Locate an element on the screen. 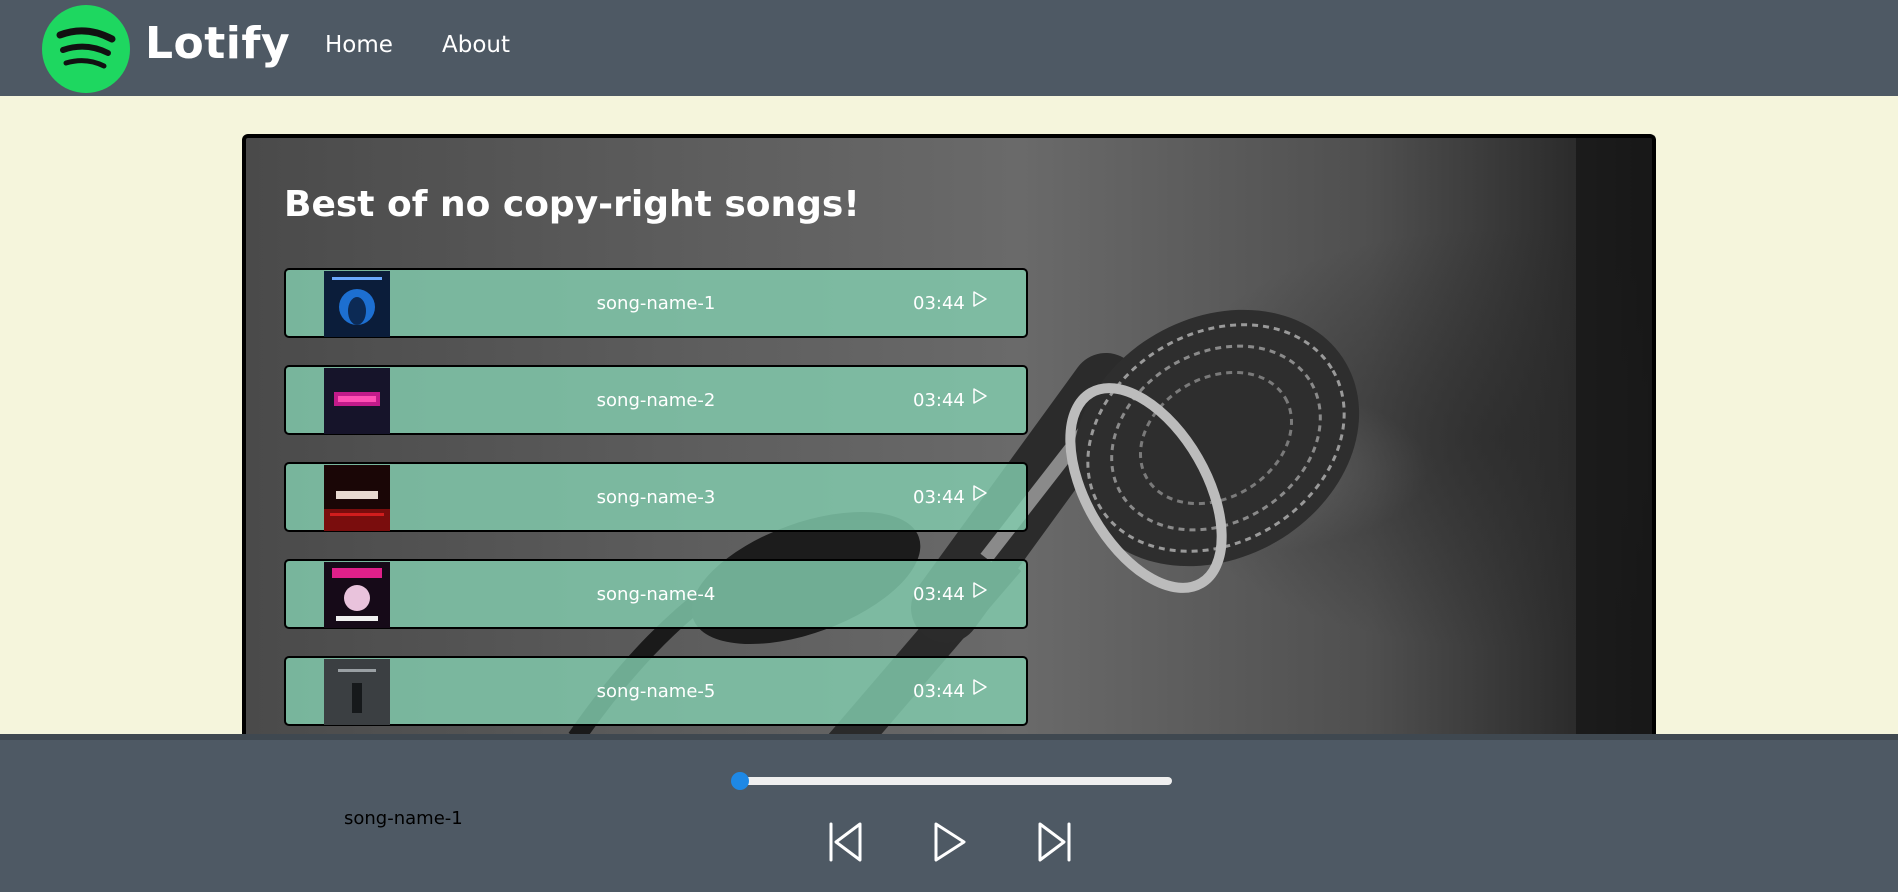 The image size is (1898, 892). nav-link-about: About is located at coordinates (476, 45).